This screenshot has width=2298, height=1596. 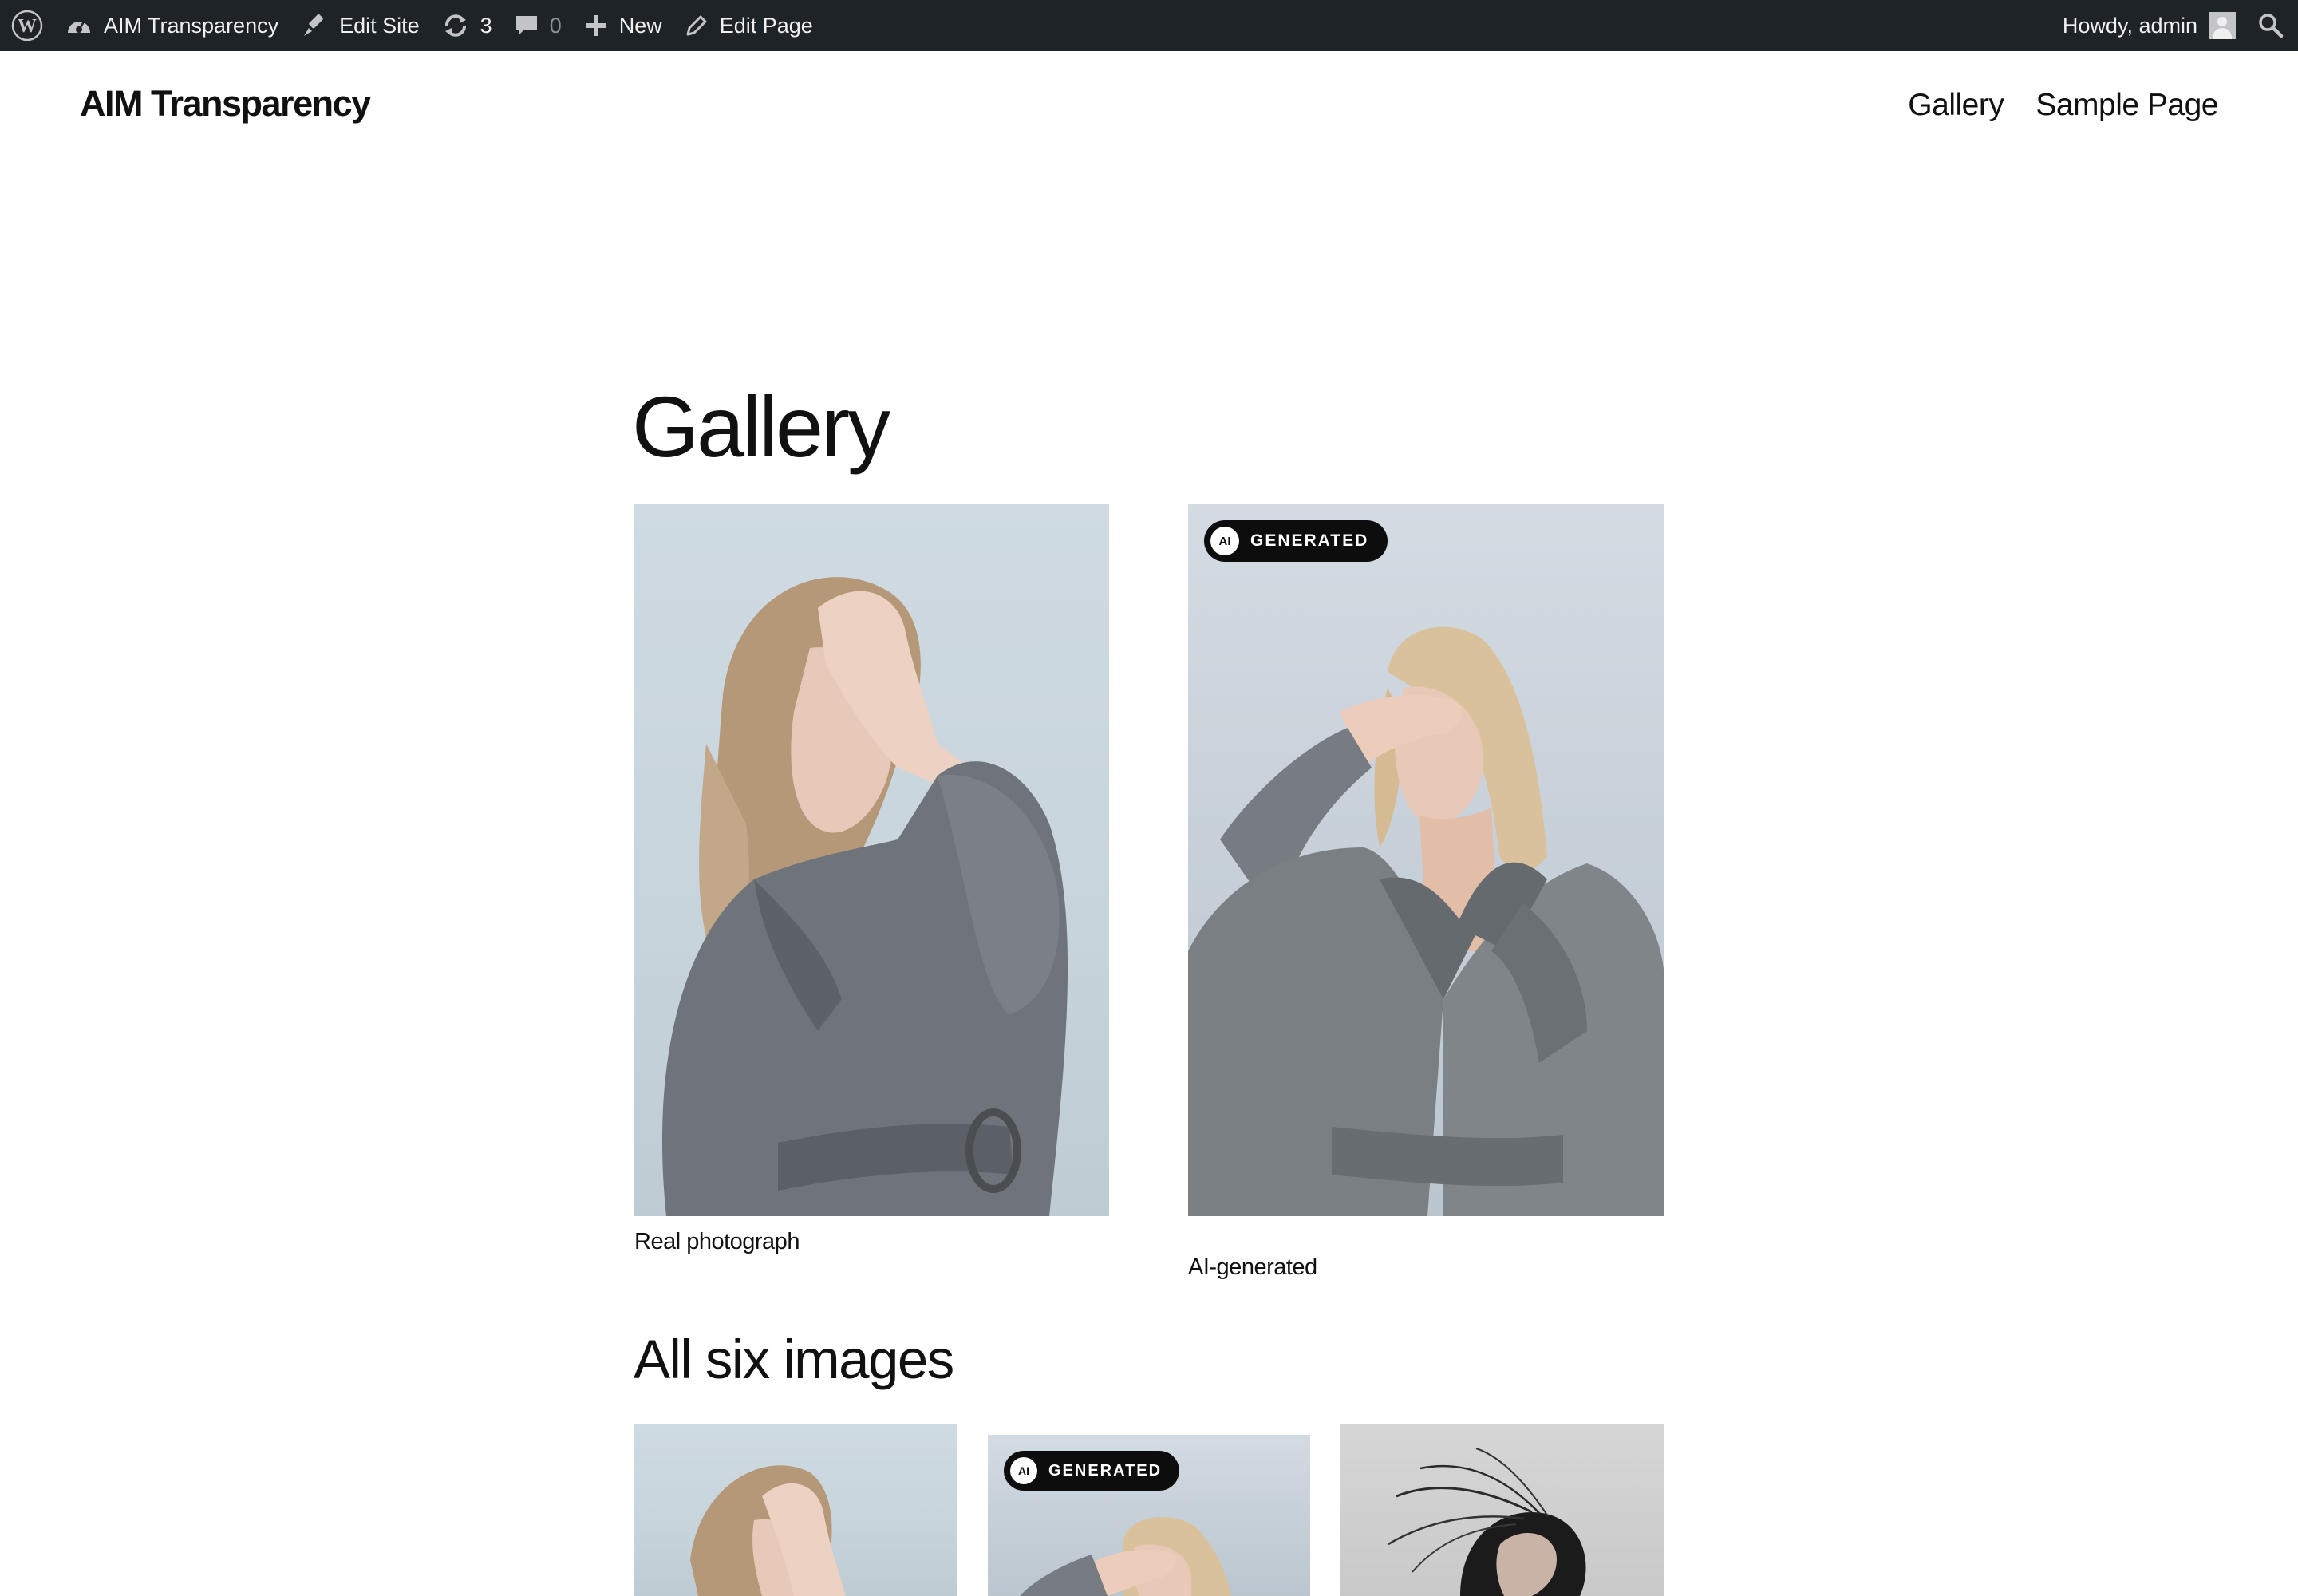 I want to click on wordpress-logo-icon: W, so click(x=27, y=25).